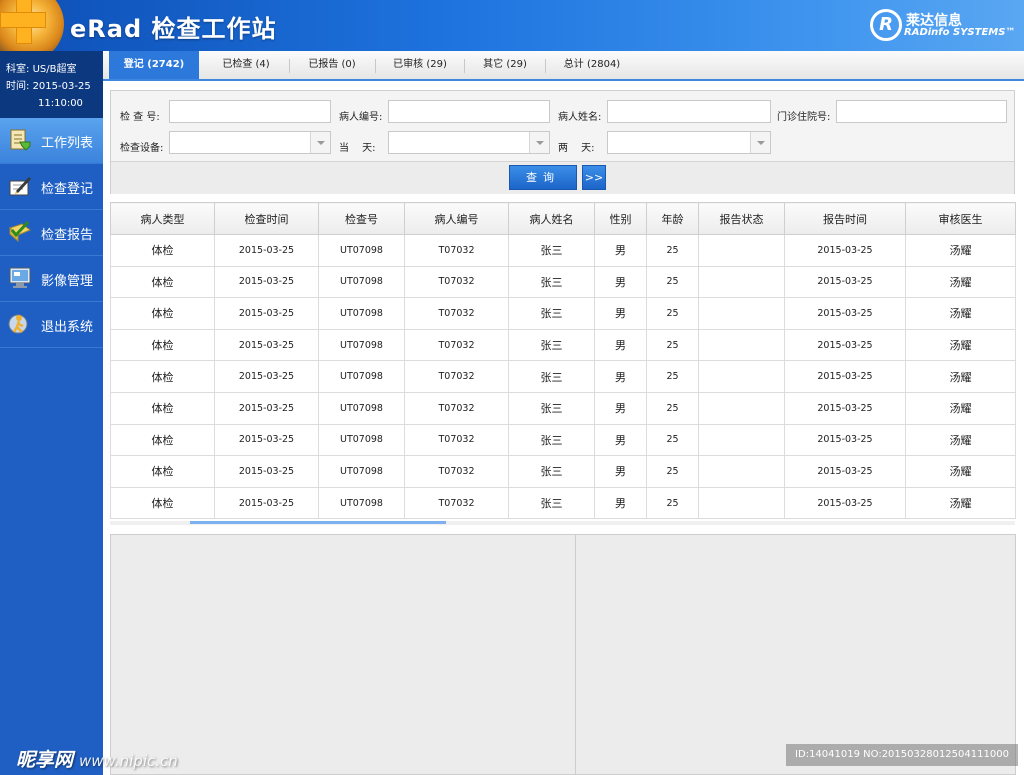 This screenshot has height=775, width=1024. What do you see at coordinates (845, 218) in the screenshot?
I see `column-header: 报告时间` at bounding box center [845, 218].